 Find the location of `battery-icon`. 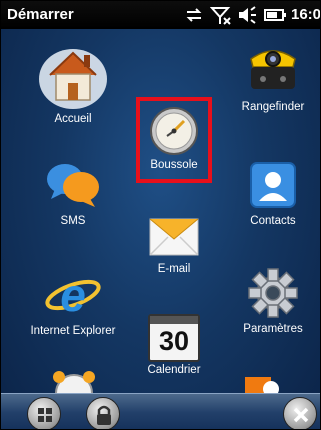

battery-icon is located at coordinates (275, 15).